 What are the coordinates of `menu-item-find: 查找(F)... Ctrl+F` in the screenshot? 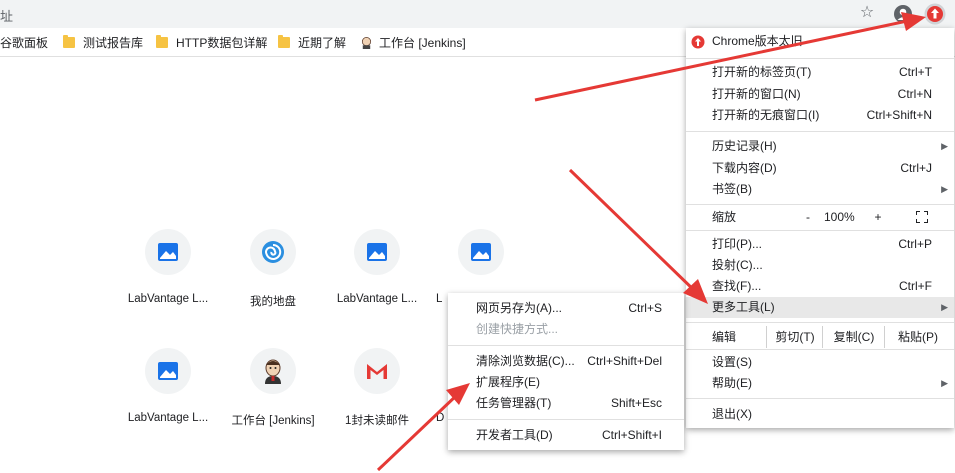 It's located at (820, 286).